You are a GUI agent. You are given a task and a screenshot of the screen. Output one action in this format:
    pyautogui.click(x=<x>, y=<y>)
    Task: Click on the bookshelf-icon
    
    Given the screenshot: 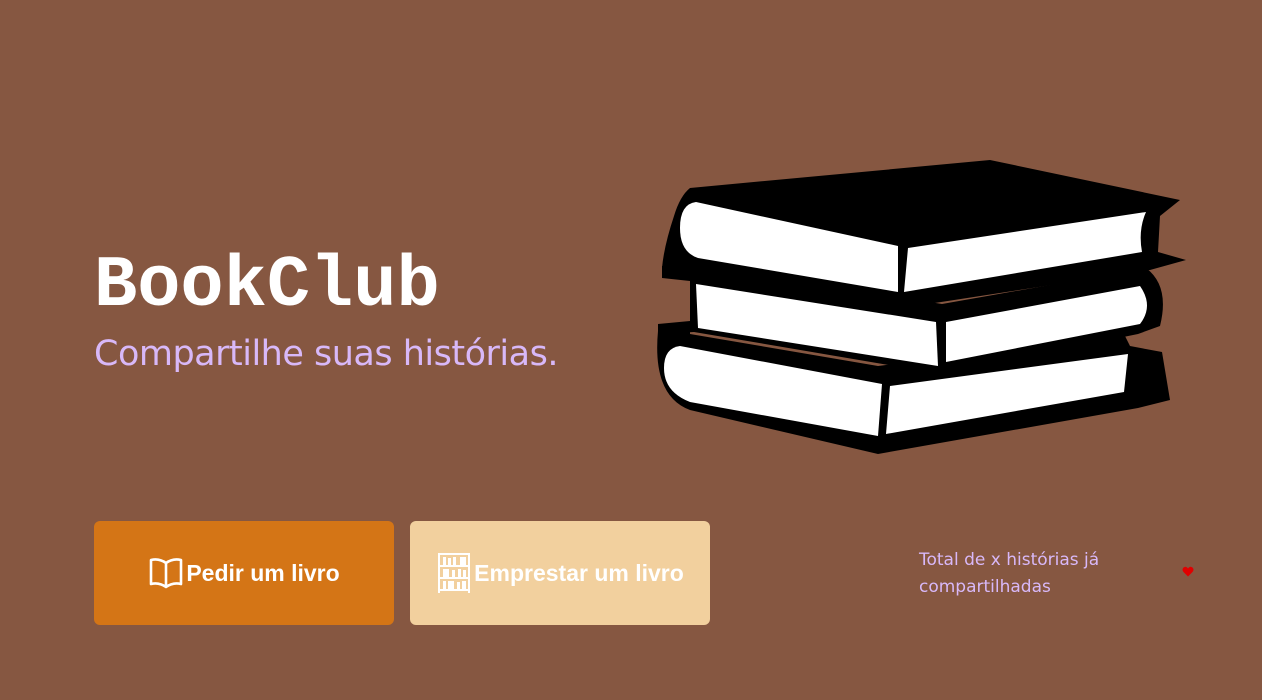 What is the action you would take?
    pyautogui.click(x=454, y=573)
    